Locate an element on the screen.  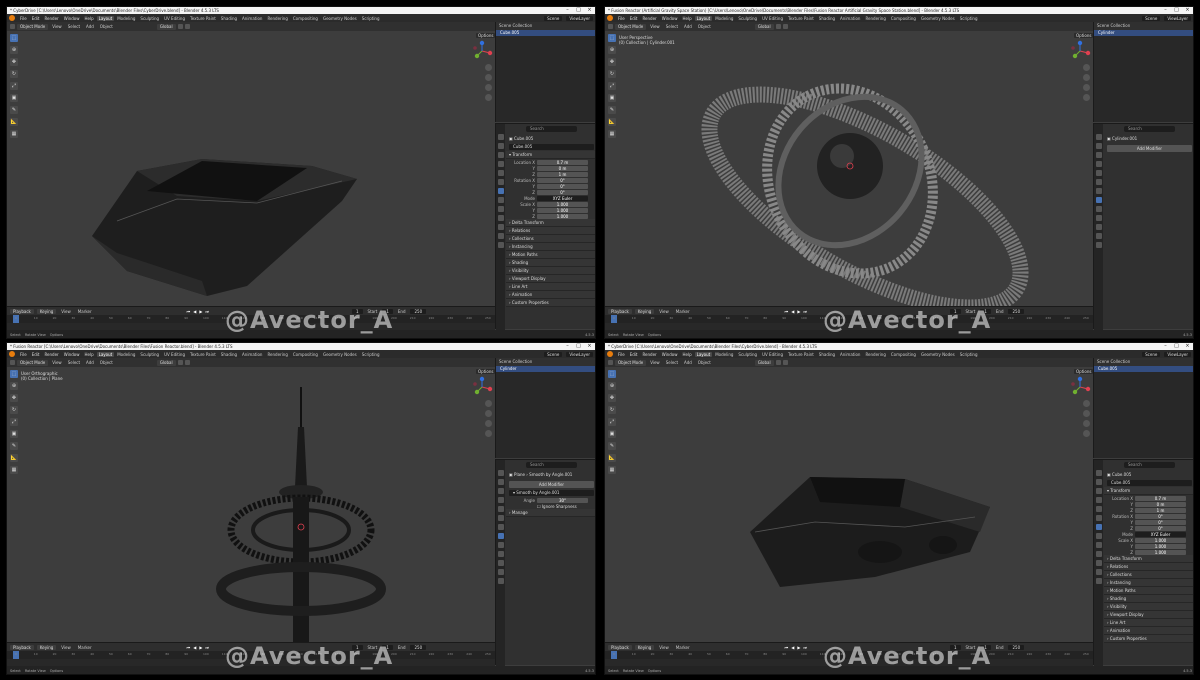
measure-icon: 📐 is located at coordinates (612, 458).